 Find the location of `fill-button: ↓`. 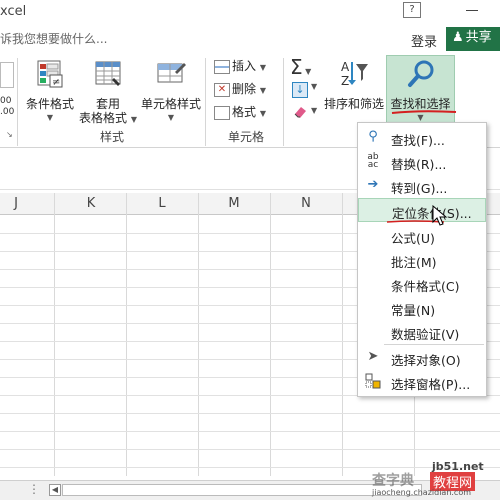

fill-button: ↓ is located at coordinates (300, 90).